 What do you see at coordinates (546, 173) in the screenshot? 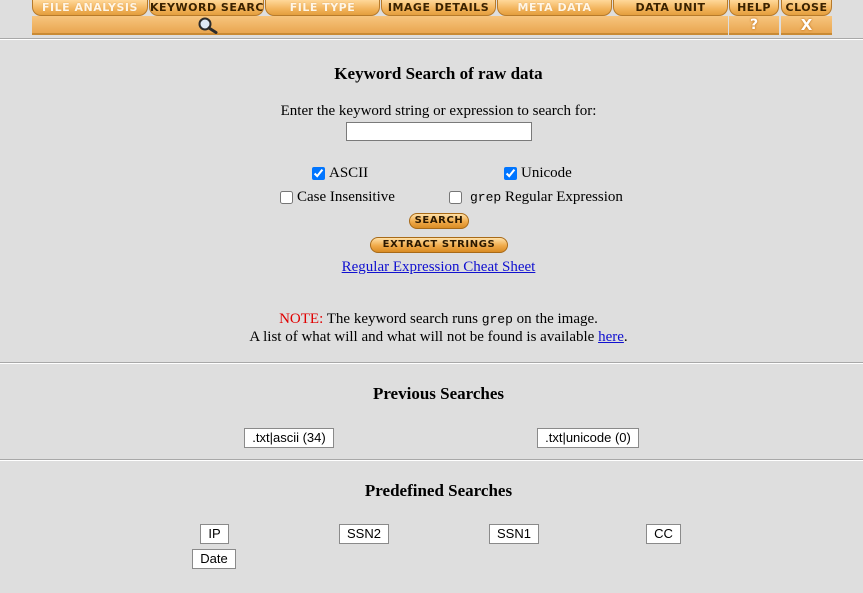
I see `unicode-label: Unicode` at bounding box center [546, 173].